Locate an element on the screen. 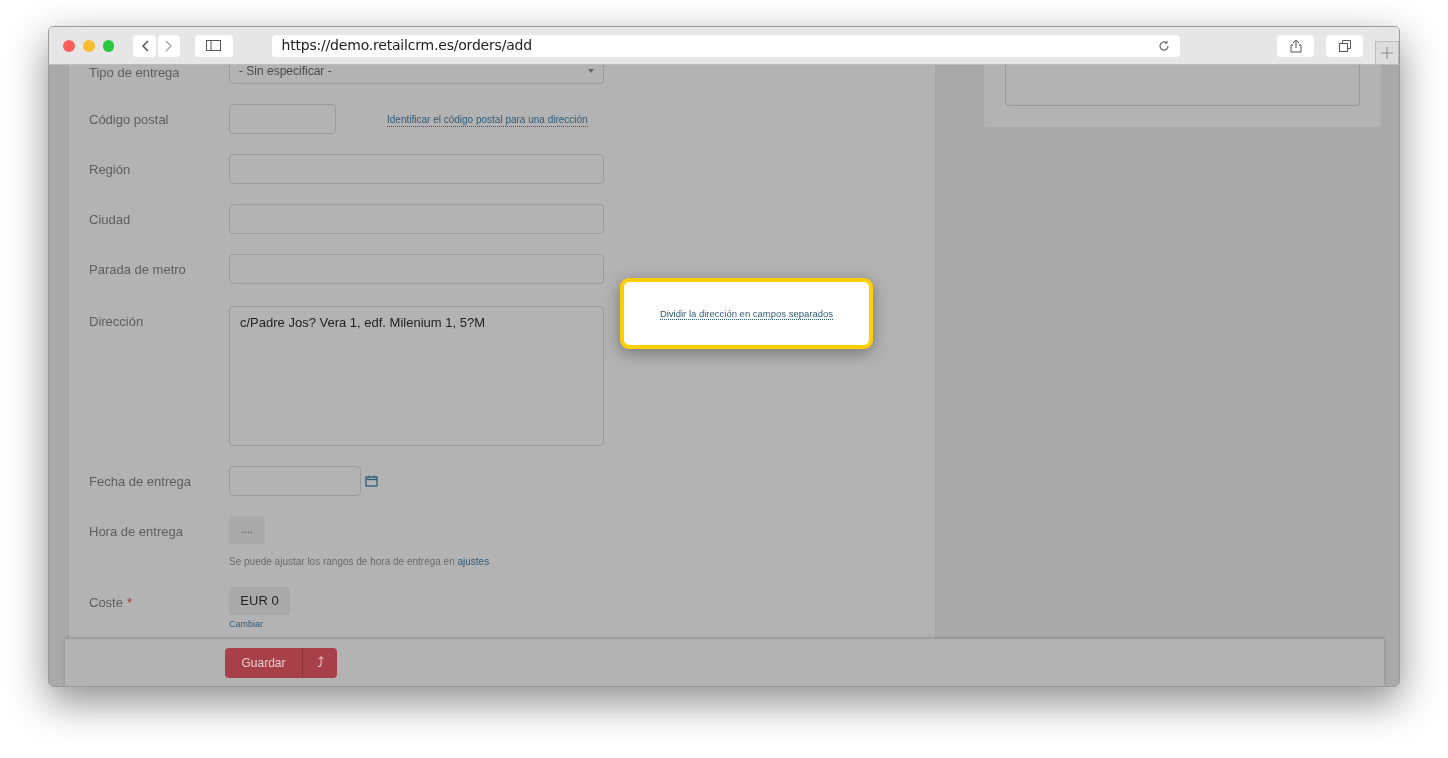  tabs-icon is located at coordinates (1344, 45).